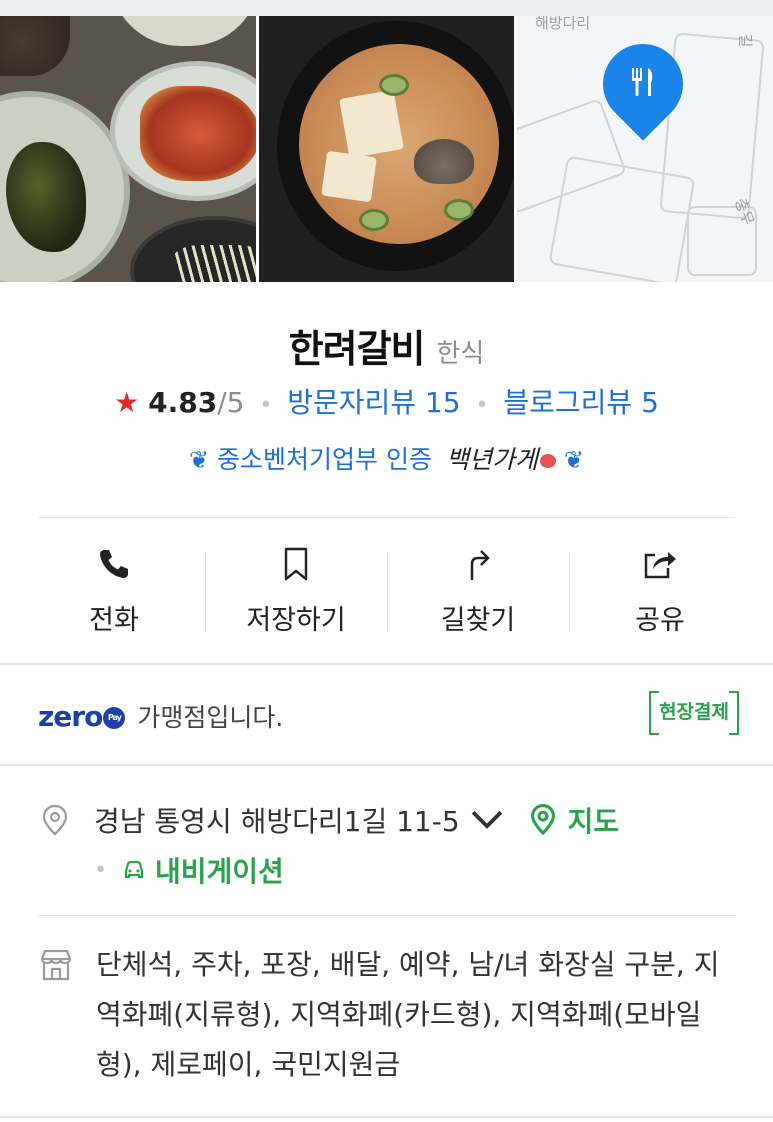  I want to click on bookmark-icon, so click(296, 564).